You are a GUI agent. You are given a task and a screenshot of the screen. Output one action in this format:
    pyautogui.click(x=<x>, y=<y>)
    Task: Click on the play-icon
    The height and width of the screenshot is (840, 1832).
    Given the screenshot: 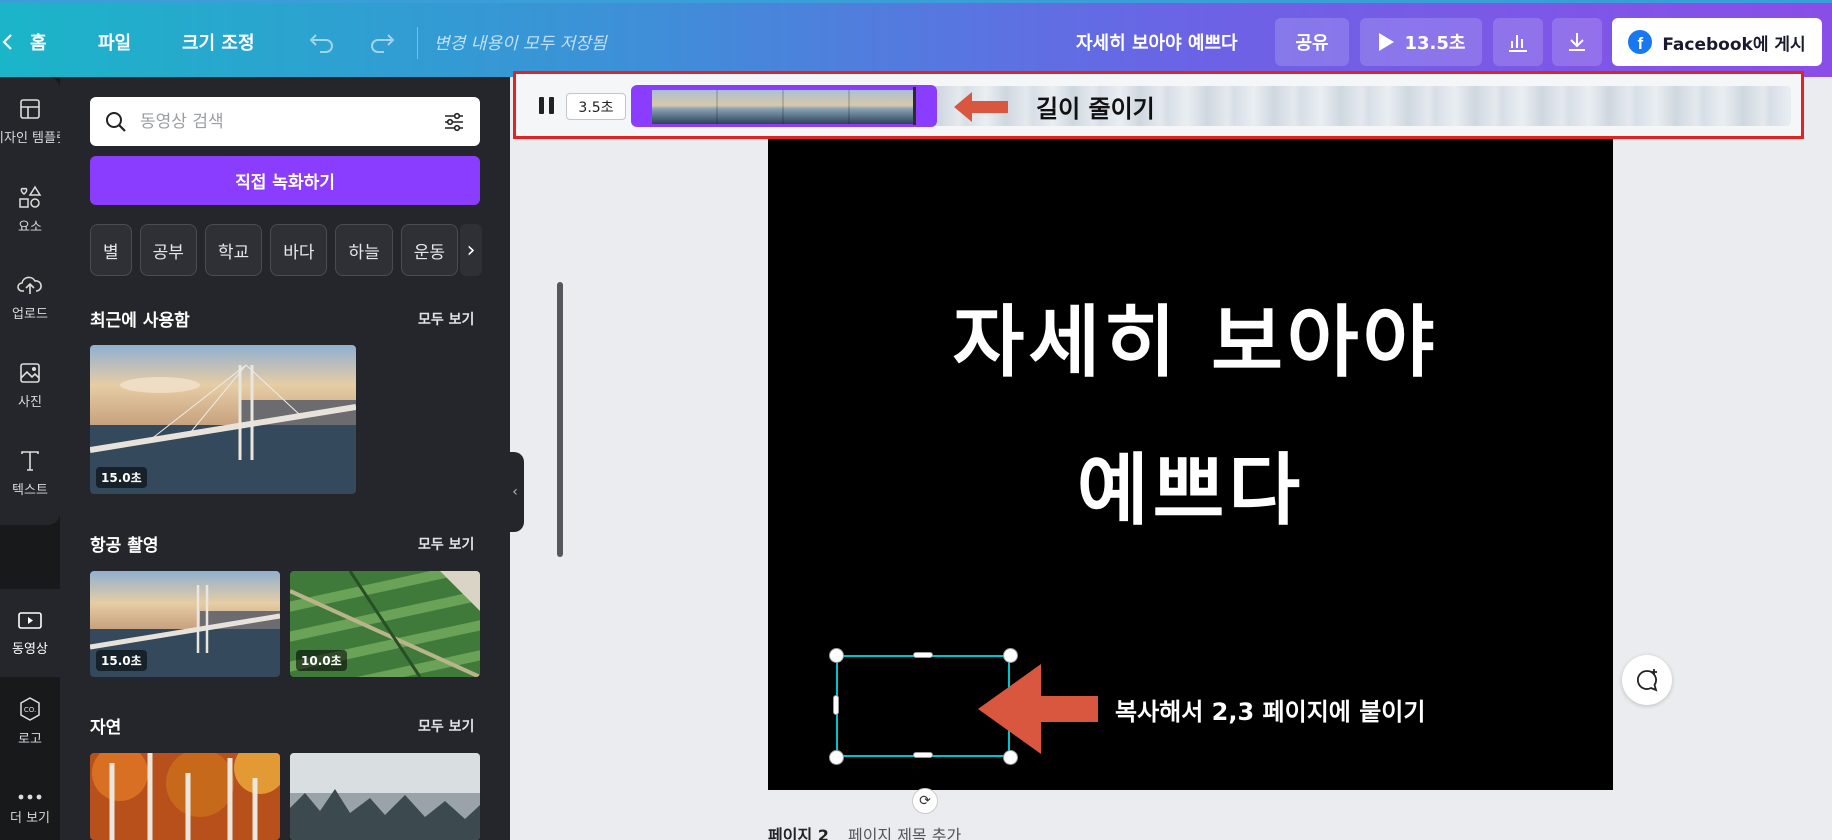 What is the action you would take?
    pyautogui.click(x=1386, y=42)
    